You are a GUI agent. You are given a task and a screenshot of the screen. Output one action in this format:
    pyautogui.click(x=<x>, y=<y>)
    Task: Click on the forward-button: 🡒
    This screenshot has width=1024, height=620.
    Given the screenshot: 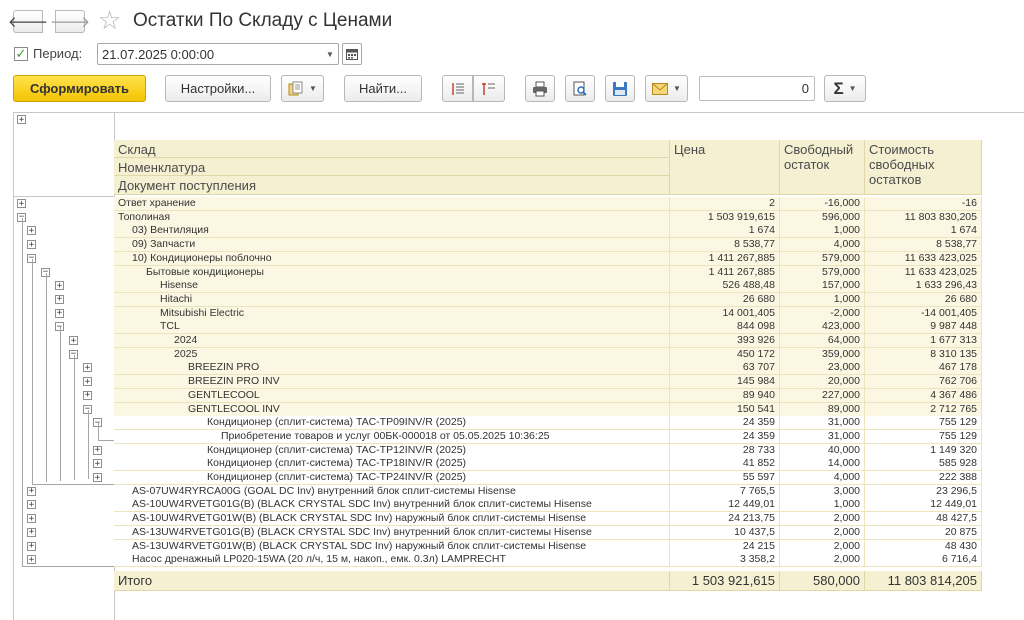 What is the action you would take?
    pyautogui.click(x=70, y=21)
    